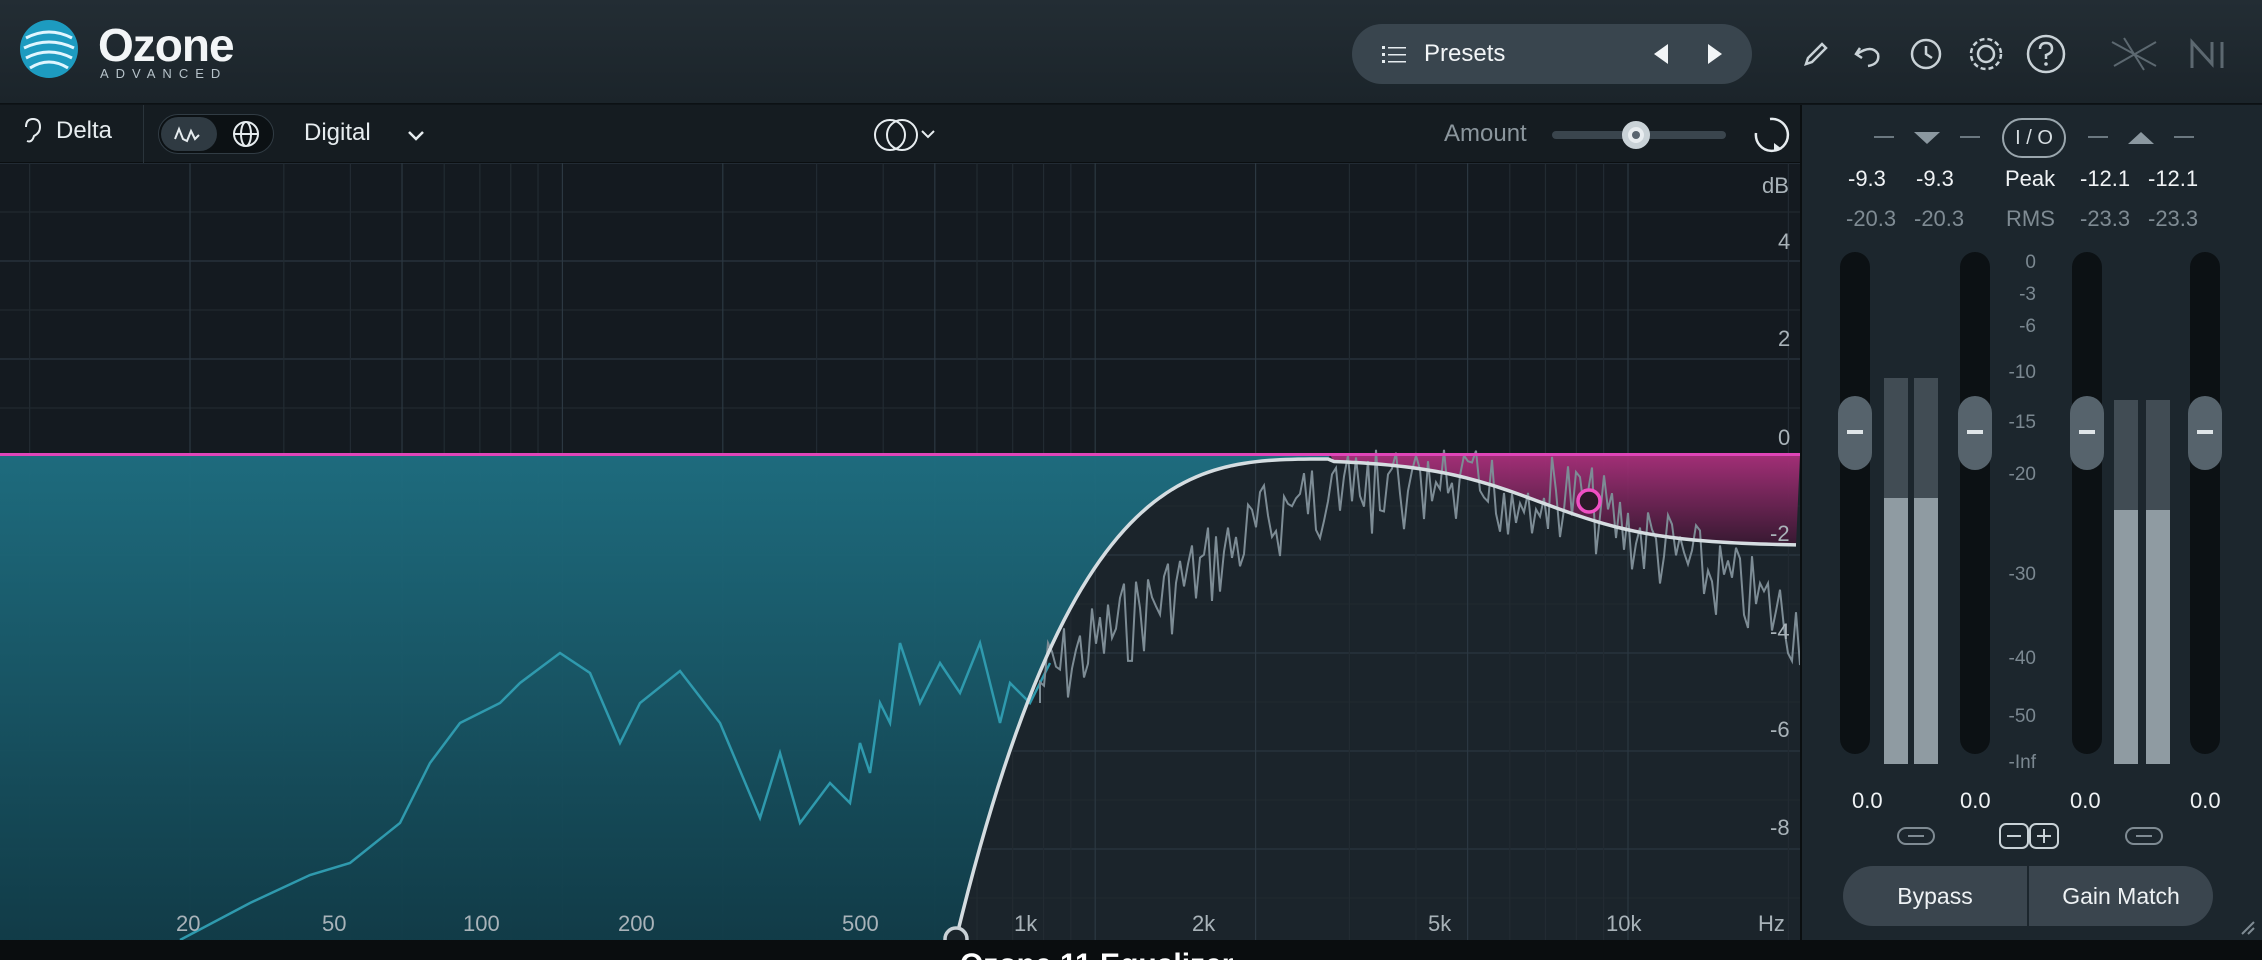  I want to click on hz-tick: 2k, so click(1204, 923).